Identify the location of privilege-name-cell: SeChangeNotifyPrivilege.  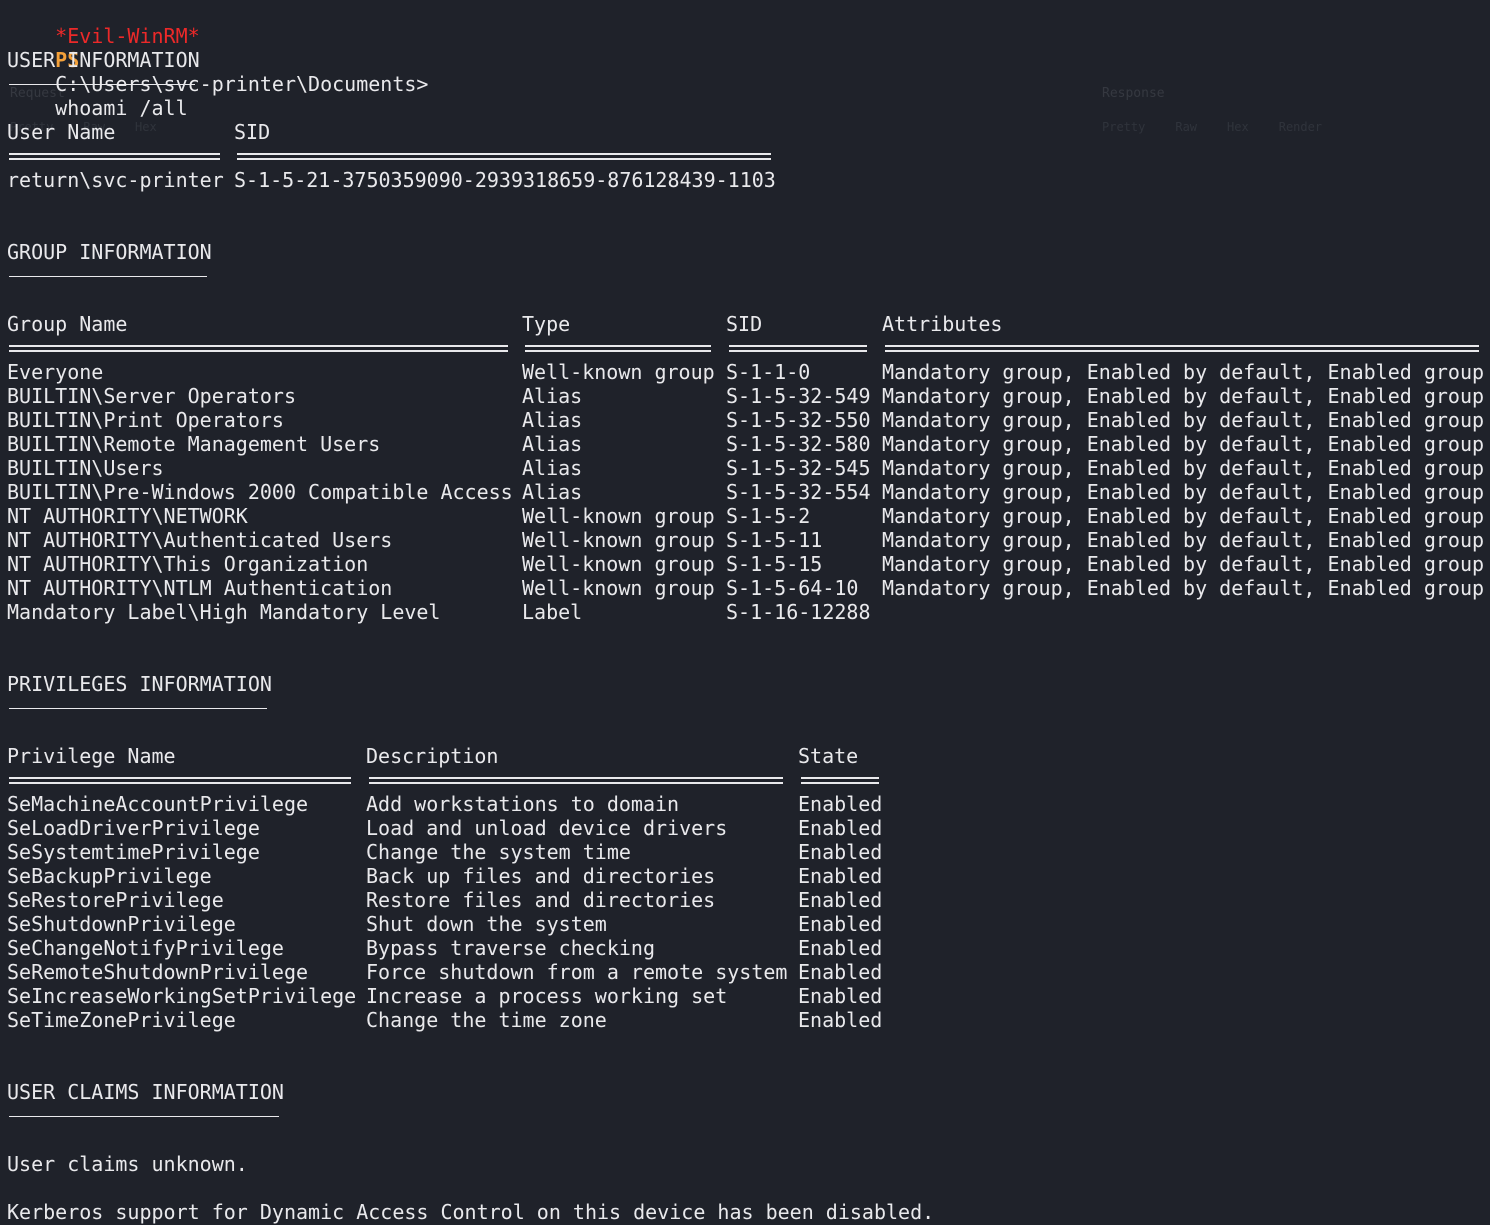
(145, 948).